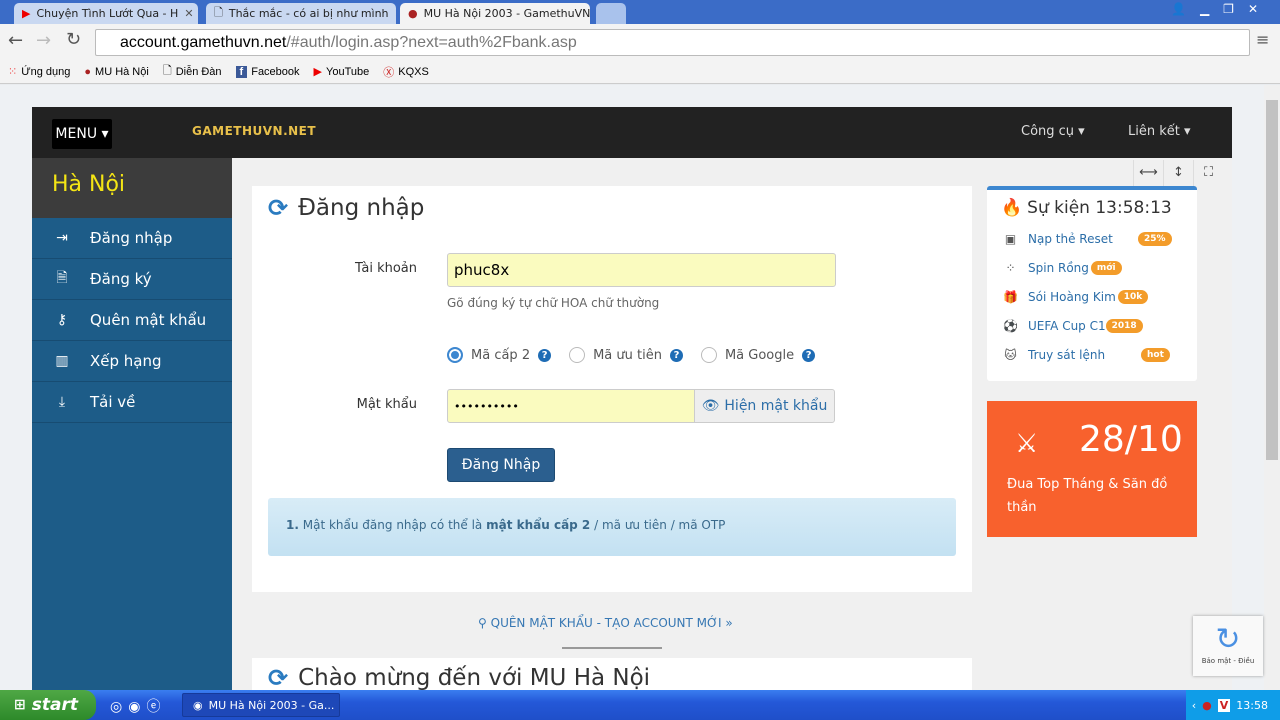 The width and height of the screenshot is (1280, 720). I want to click on event-badge: 2018, so click(1124, 325).